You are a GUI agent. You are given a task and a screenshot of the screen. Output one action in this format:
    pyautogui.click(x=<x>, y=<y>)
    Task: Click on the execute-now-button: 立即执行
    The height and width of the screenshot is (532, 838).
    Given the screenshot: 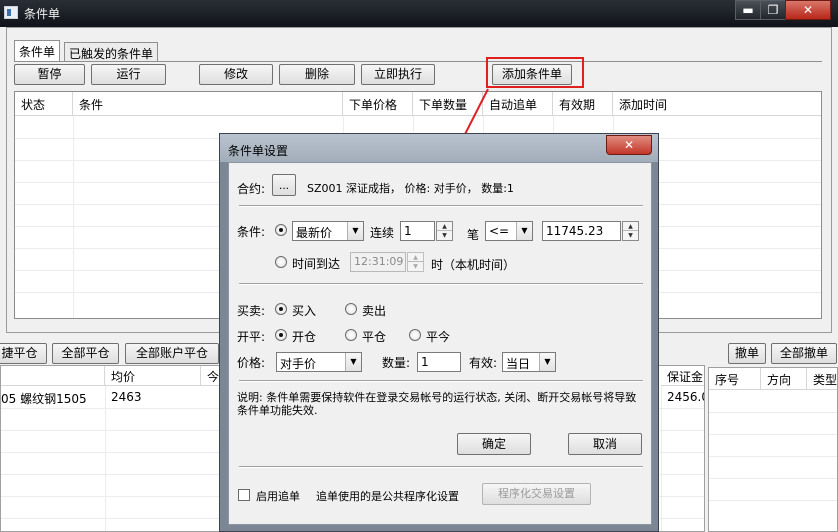 What is the action you would take?
    pyautogui.click(x=398, y=74)
    